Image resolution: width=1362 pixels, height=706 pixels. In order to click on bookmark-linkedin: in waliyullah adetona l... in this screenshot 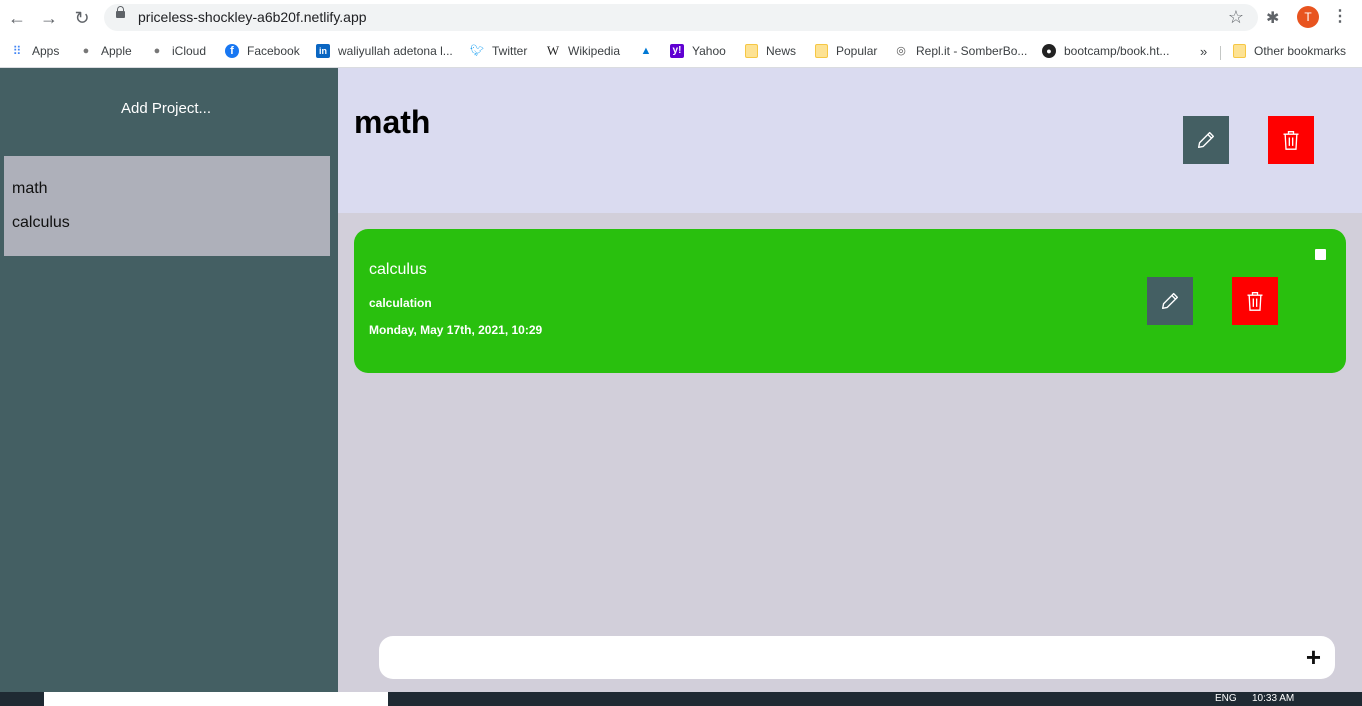, I will do `click(384, 51)`.